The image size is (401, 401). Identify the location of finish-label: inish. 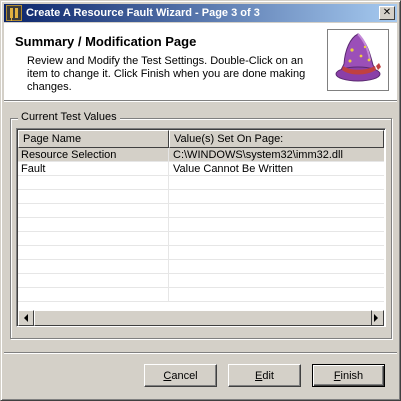
(352, 375).